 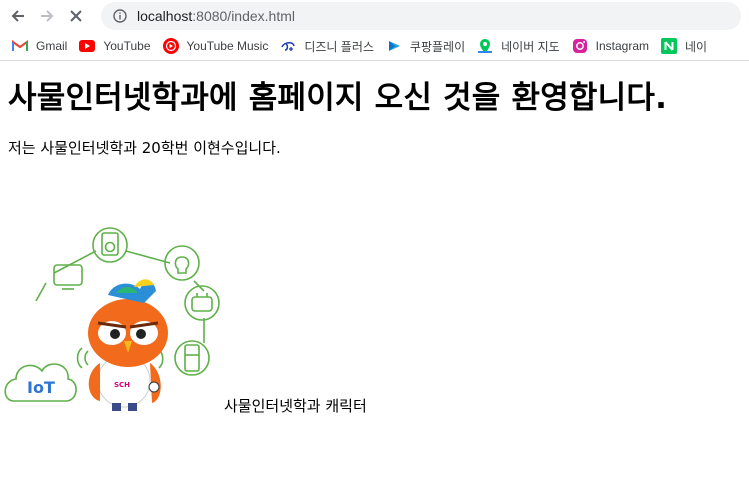 I want to click on close-icon, so click(x=76, y=16).